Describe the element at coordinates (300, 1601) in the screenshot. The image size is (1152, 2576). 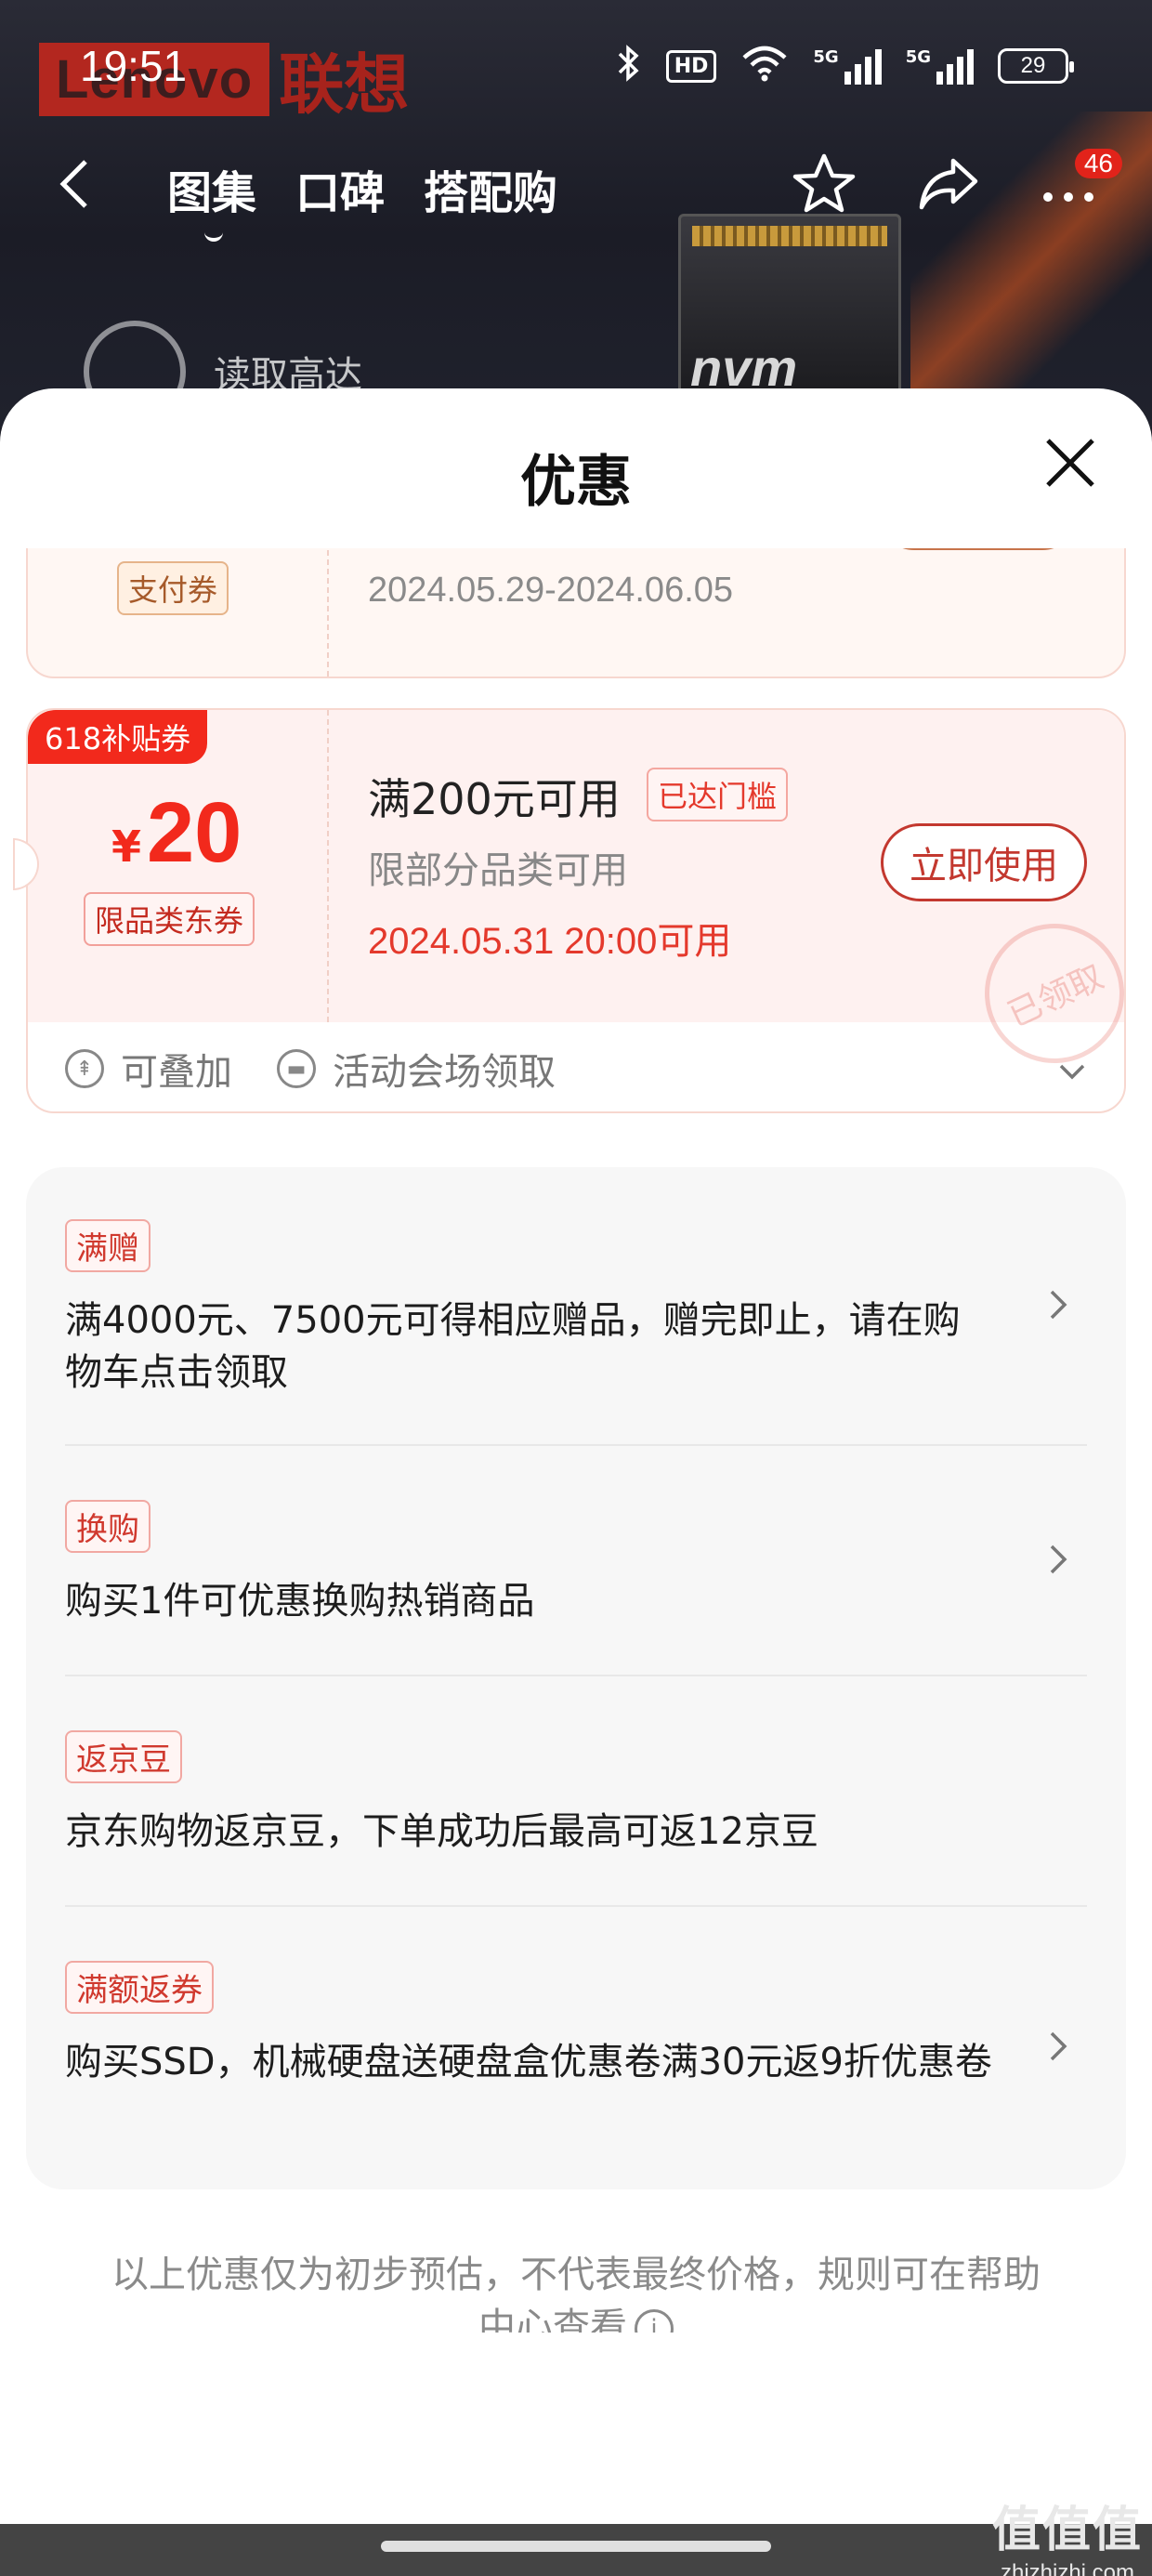
I see `promo-text: 购买1件可优惠换购热销商品` at that location.